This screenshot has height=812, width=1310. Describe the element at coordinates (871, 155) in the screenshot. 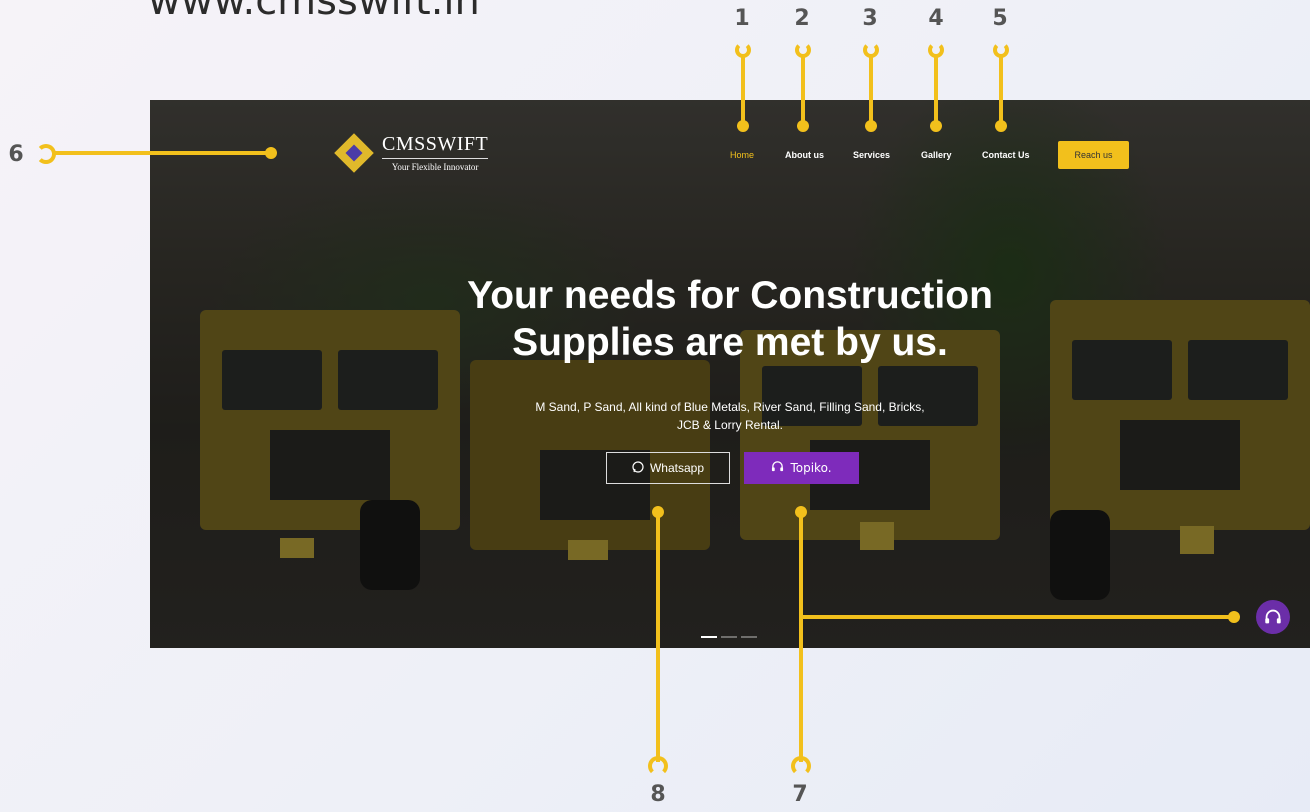

I see `nav-services: Services` at that location.